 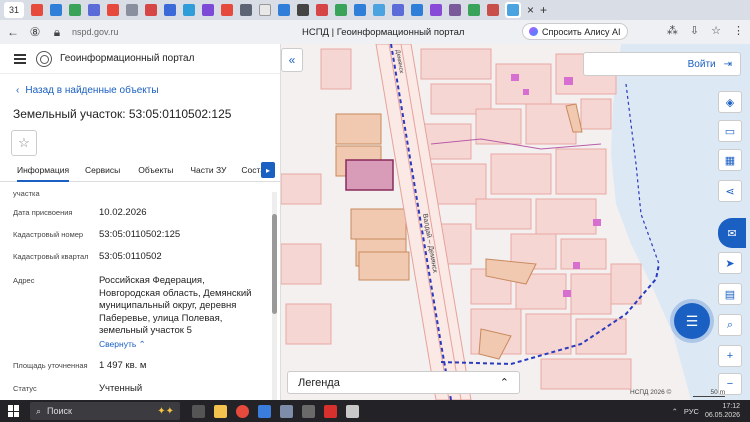 What do you see at coordinates (675, 411) in the screenshot?
I see `tray-expand-icon: ⌃` at bounding box center [675, 411].